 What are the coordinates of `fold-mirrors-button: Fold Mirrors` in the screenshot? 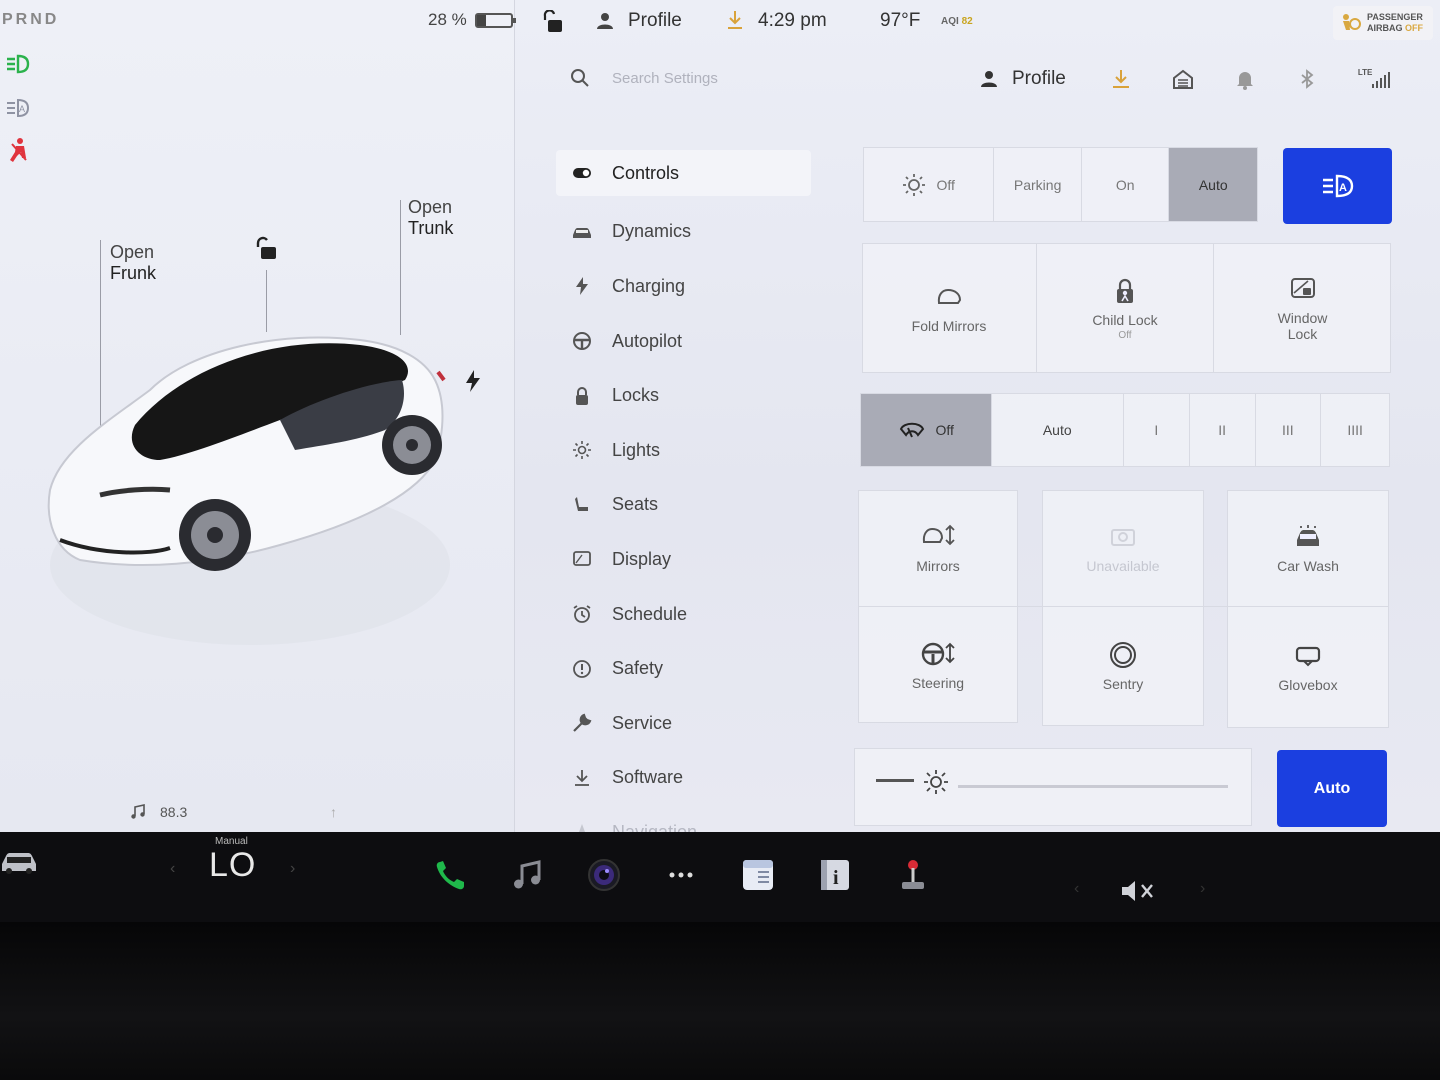 It's located at (949, 308).